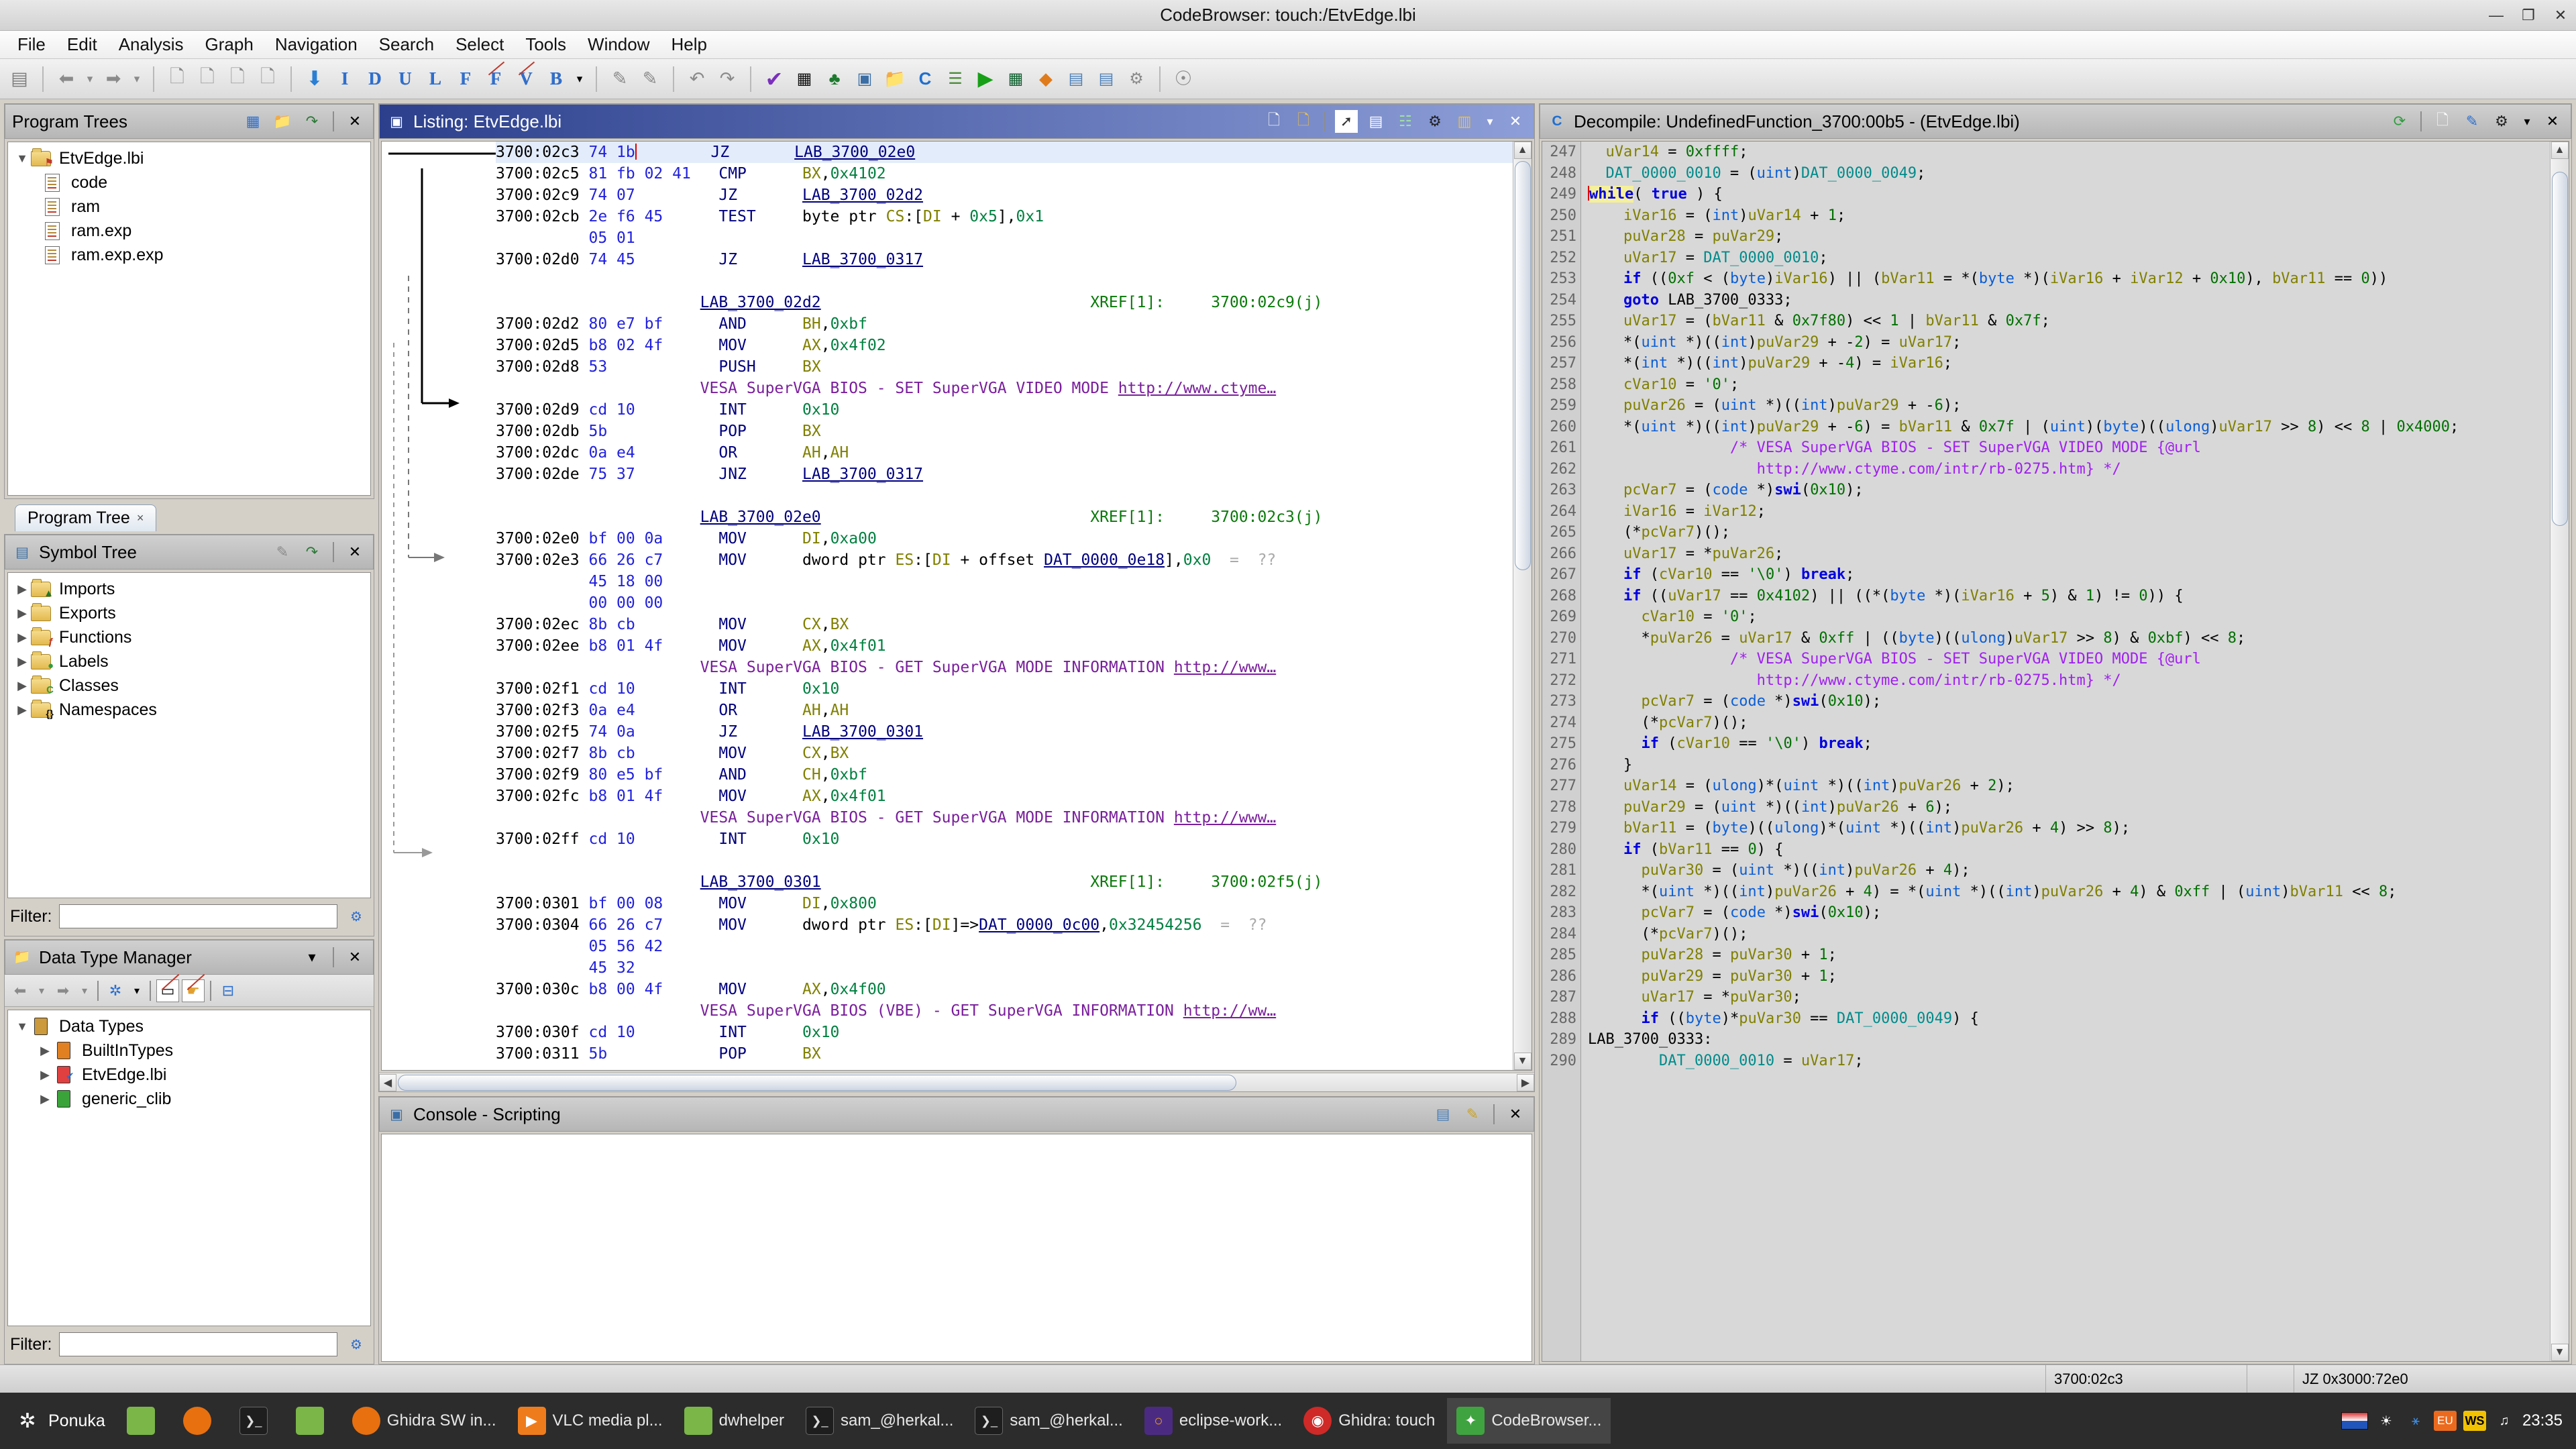 Image resolution: width=2576 pixels, height=1449 pixels. Describe the element at coordinates (1004, 195) in the screenshot. I see `listing-instruction-line: 3700:02c9 74 07 JZ LAB_3700_02d2` at that location.